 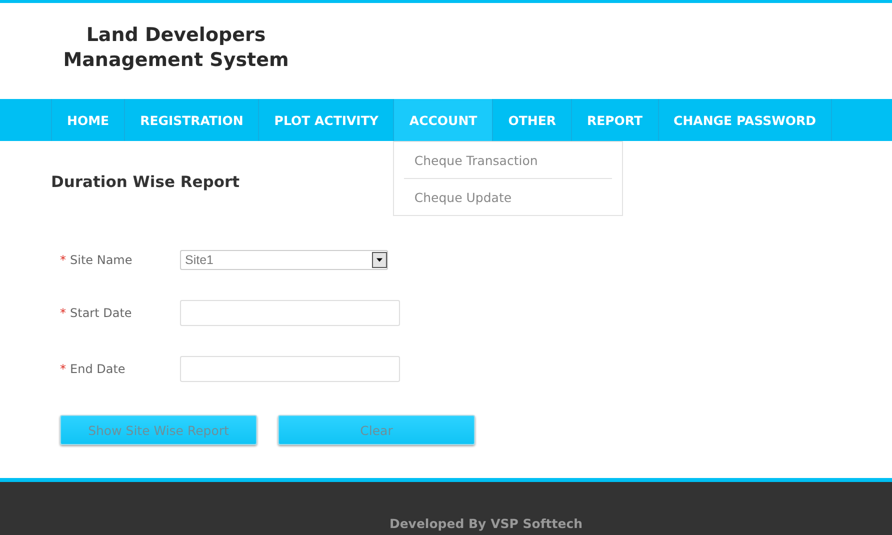 I want to click on caret-icon, so click(x=379, y=260).